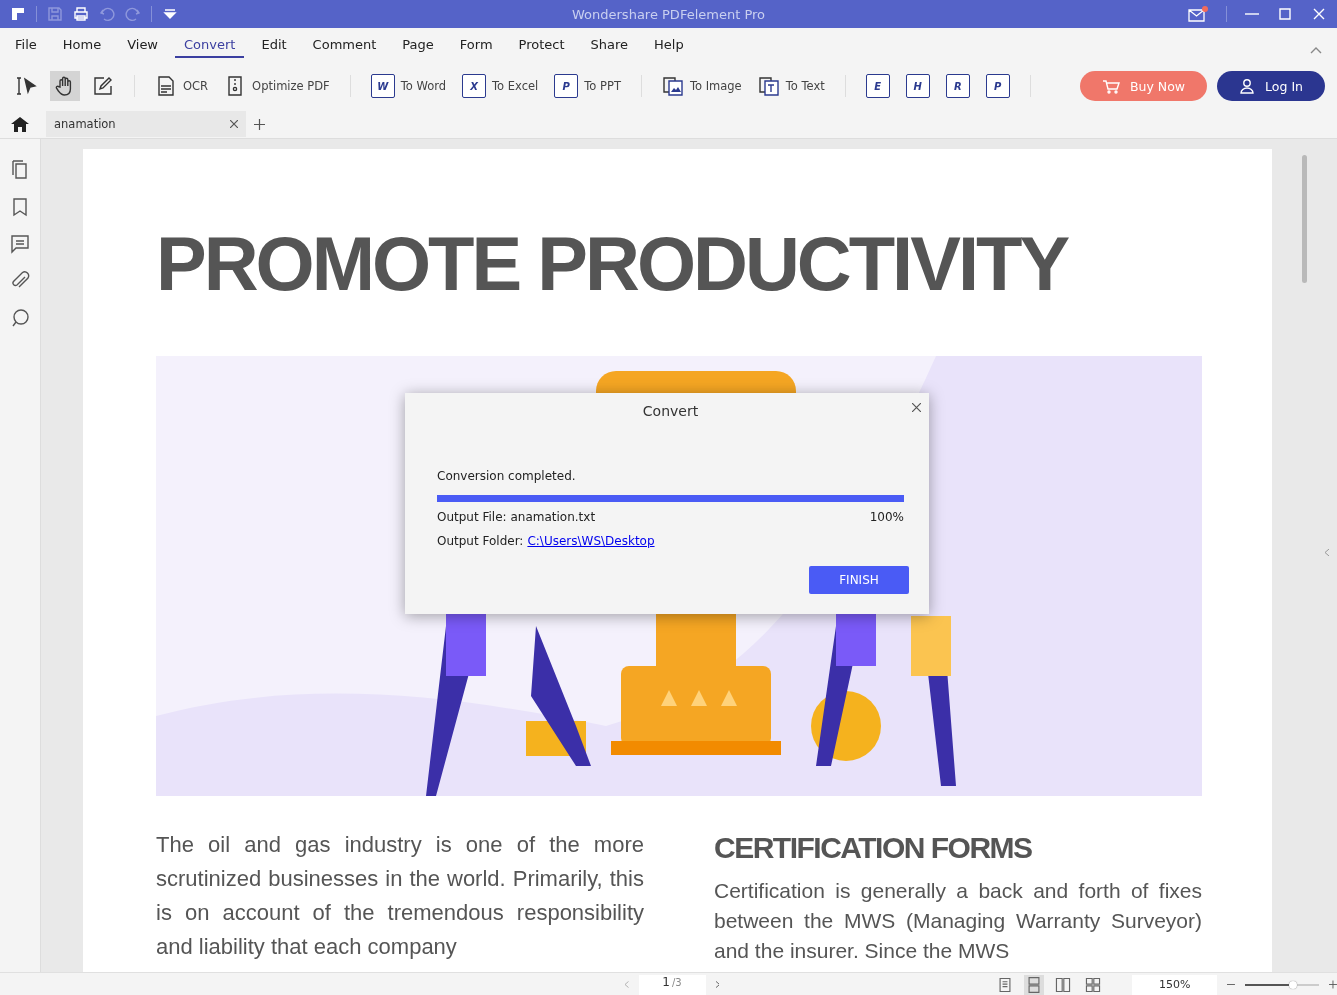 The height and width of the screenshot is (995, 1337). I want to click on select-arrow-icon, so click(27, 86).